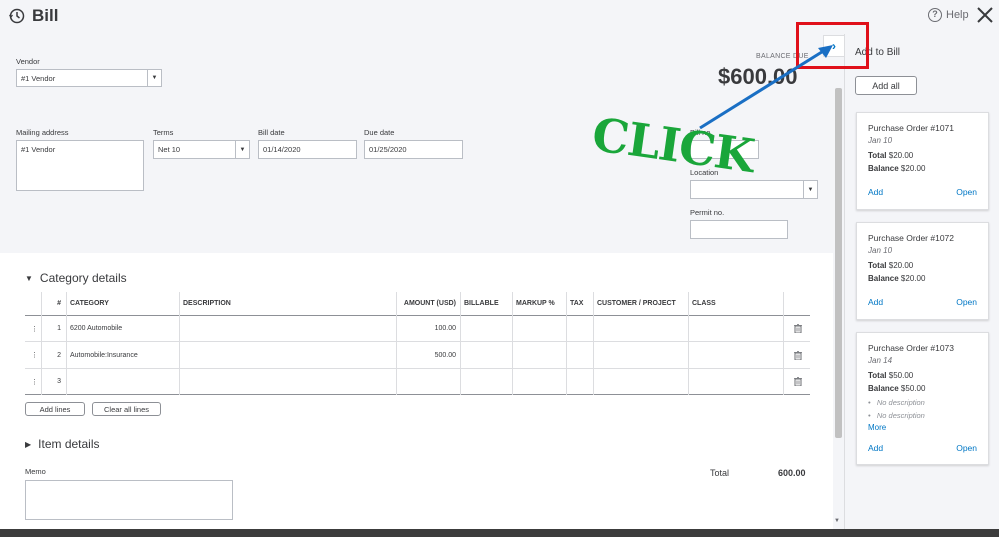  Describe the element at coordinates (80, 165) in the screenshot. I see `mailing-address-field: #1 Vendor` at that location.